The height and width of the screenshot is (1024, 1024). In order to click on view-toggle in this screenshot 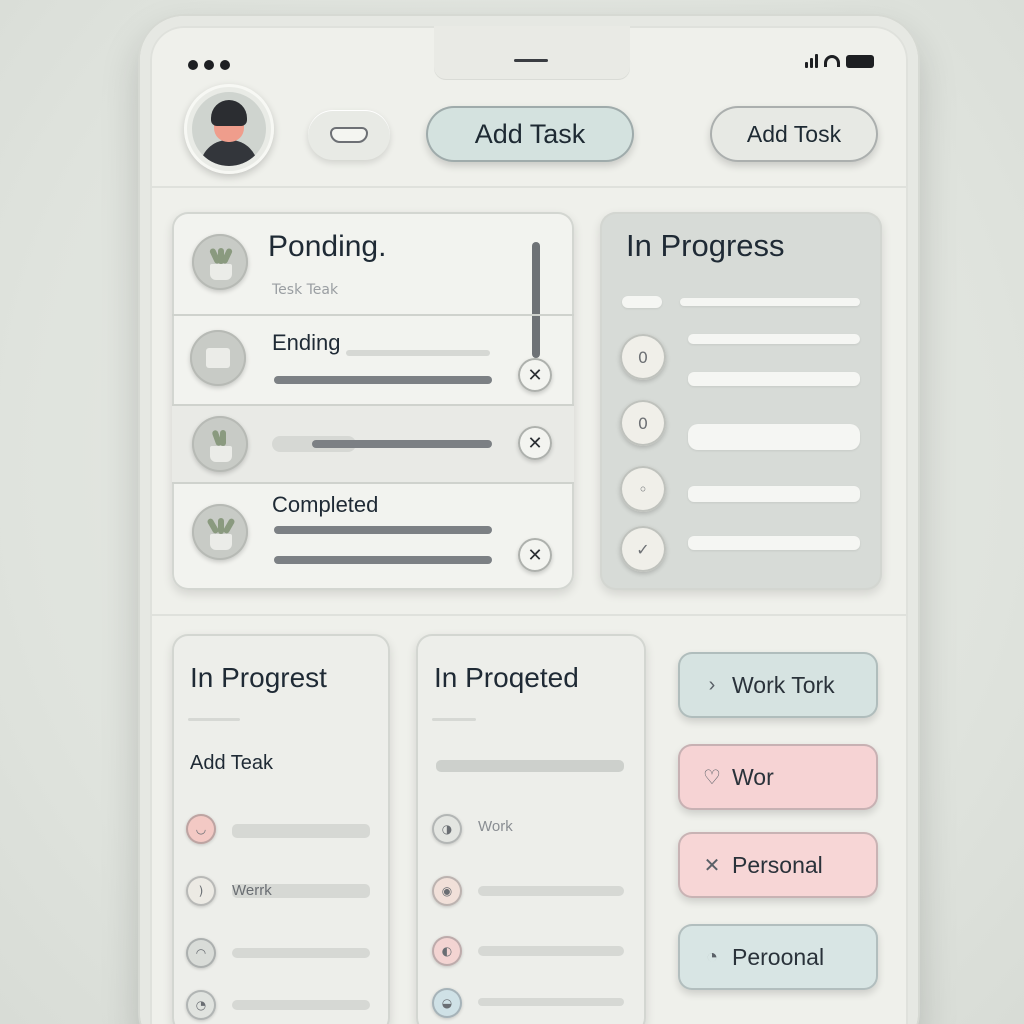, I will do `click(349, 135)`.